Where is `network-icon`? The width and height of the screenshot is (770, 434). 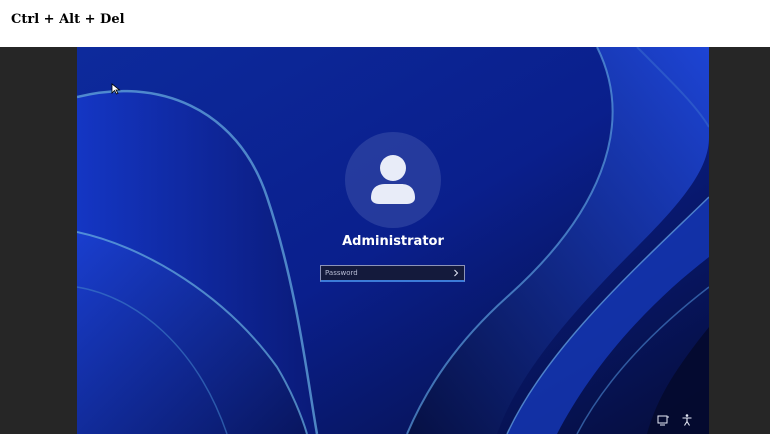
network-icon is located at coordinates (663, 420).